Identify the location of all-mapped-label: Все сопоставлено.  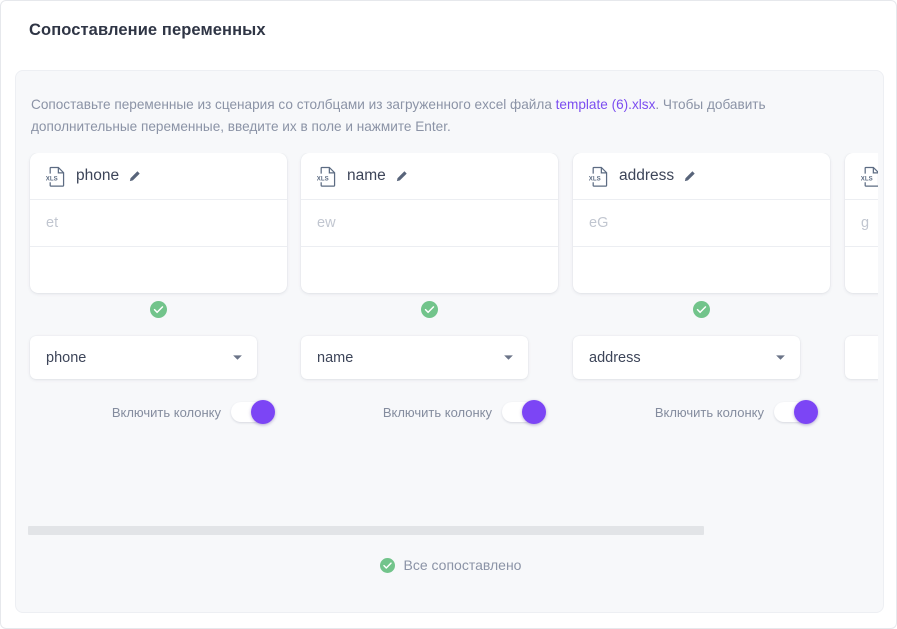
(462, 565).